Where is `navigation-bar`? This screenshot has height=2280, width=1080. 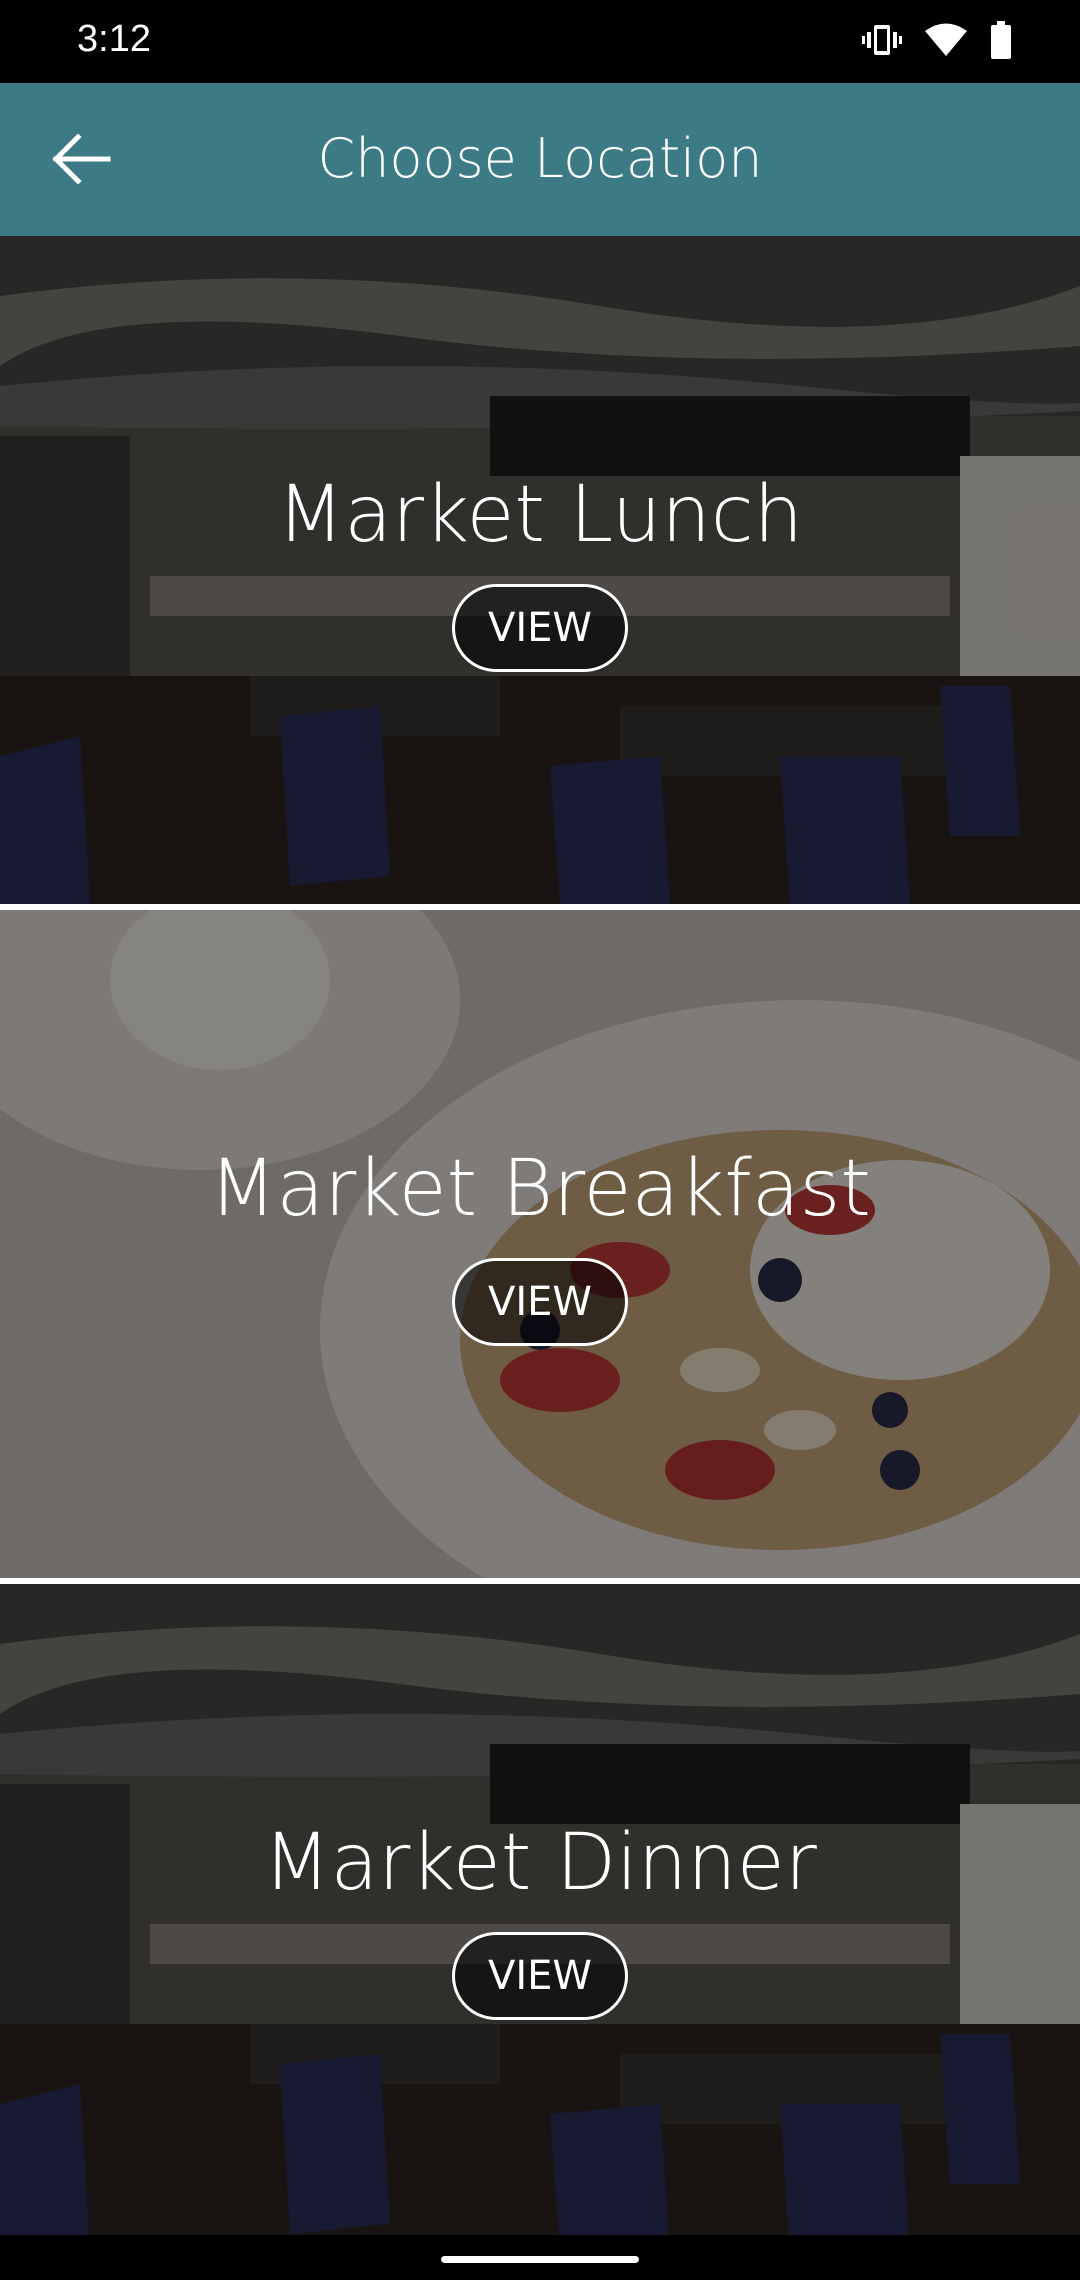 navigation-bar is located at coordinates (540, 2257).